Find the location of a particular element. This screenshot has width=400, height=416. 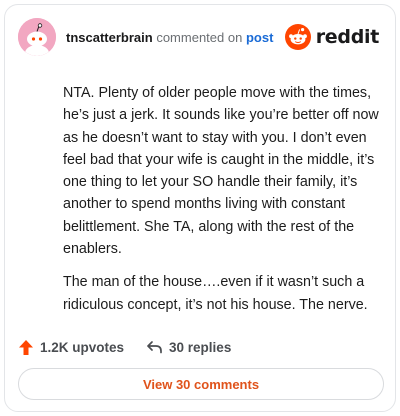

comment-header: tnscatterbrain commented on post reddit is located at coordinates (198, 38).